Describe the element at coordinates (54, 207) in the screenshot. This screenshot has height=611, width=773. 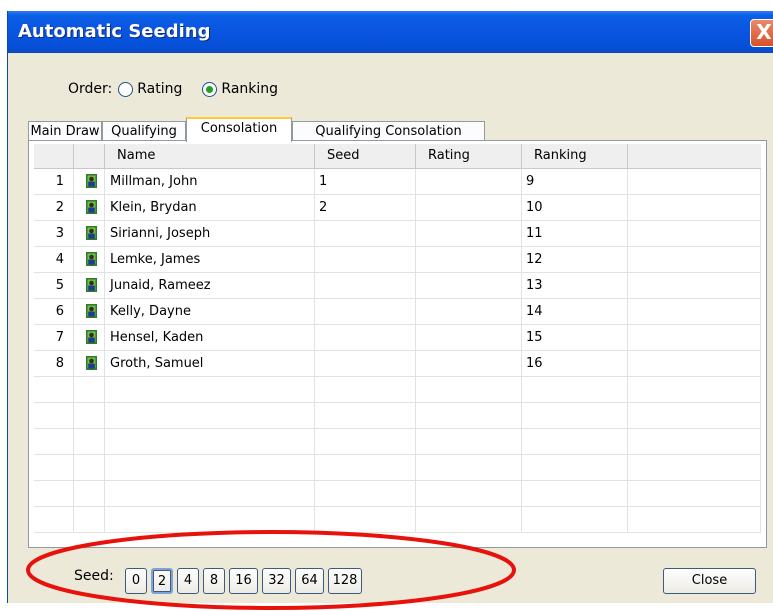
I see `cell-num: 2` at that location.